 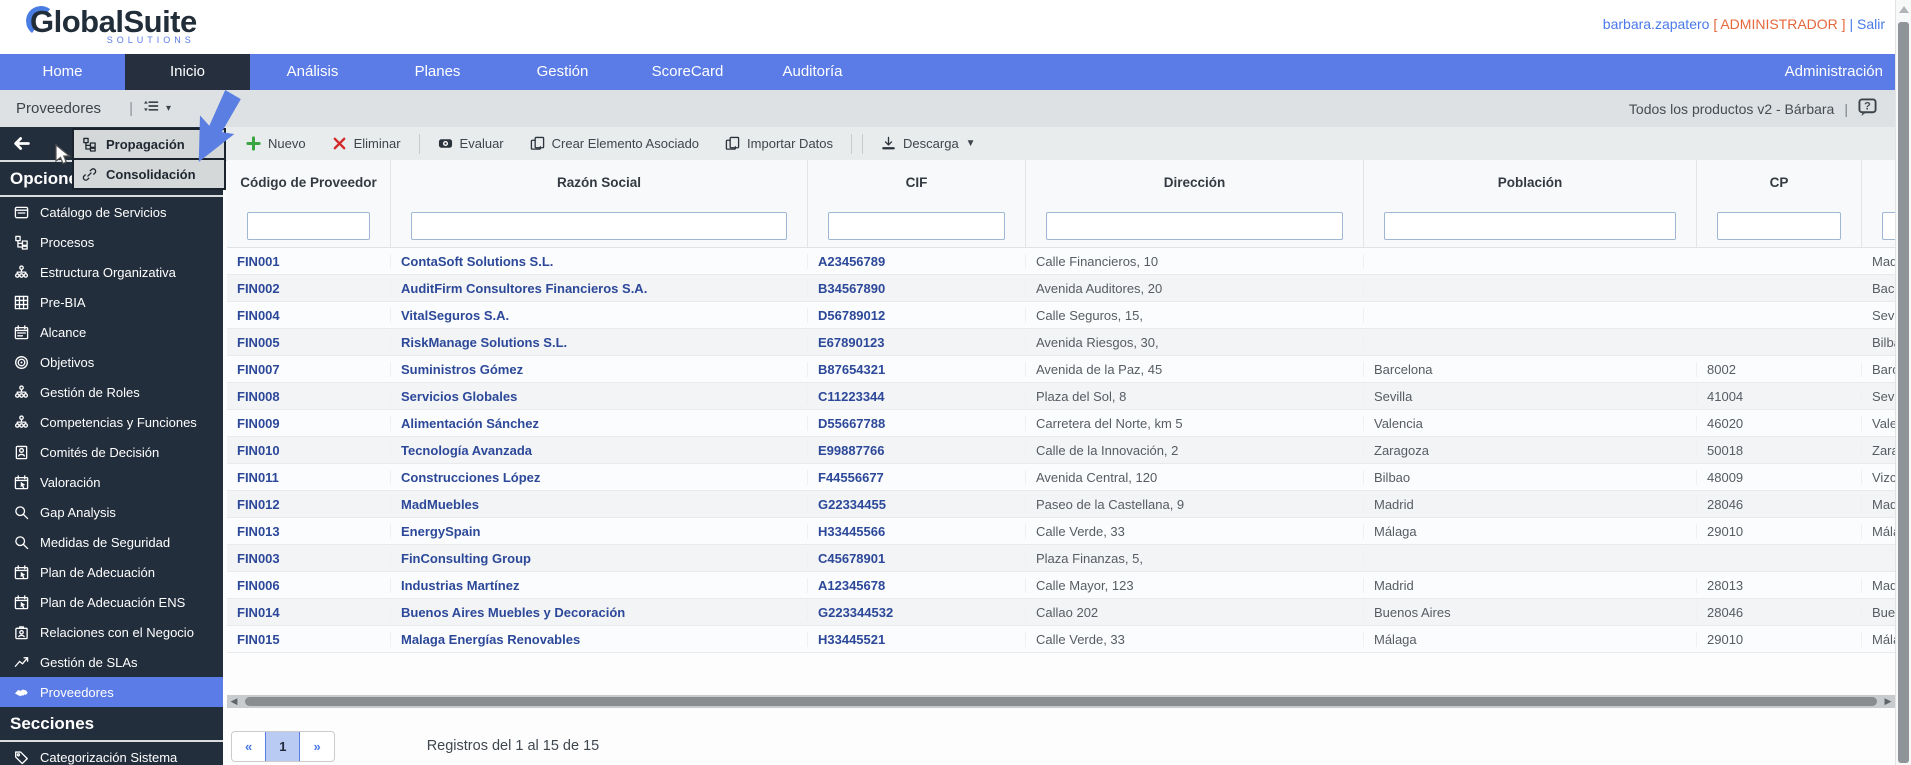 I want to click on globalsuite-logo: GlobalSuite SOLUTIONS, so click(x=110, y=24).